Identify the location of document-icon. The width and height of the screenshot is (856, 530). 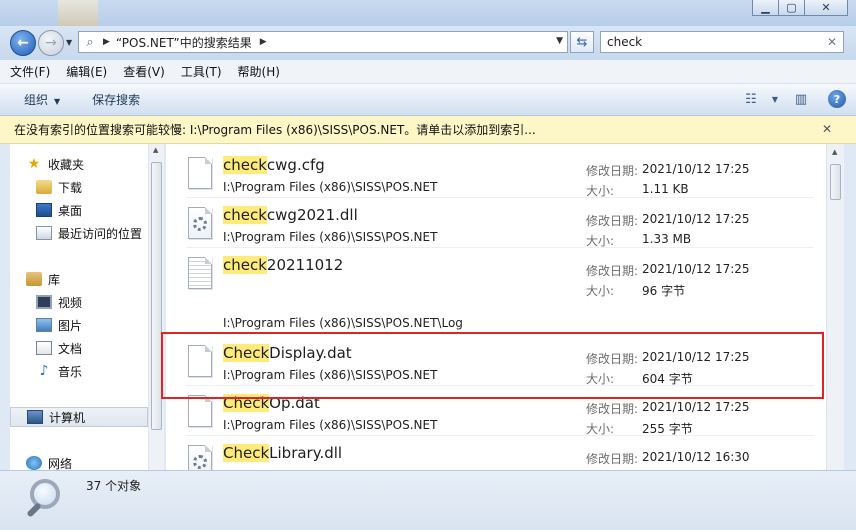
(44, 348).